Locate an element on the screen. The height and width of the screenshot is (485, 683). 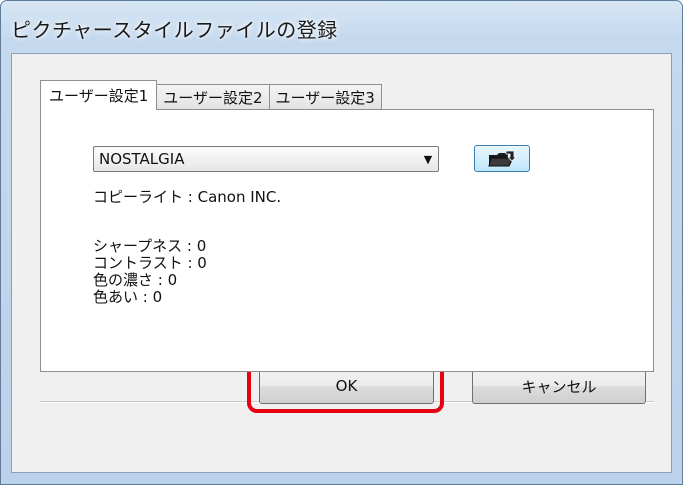
tab-user-setting-3: ユーザー設定3 is located at coordinates (325, 97).